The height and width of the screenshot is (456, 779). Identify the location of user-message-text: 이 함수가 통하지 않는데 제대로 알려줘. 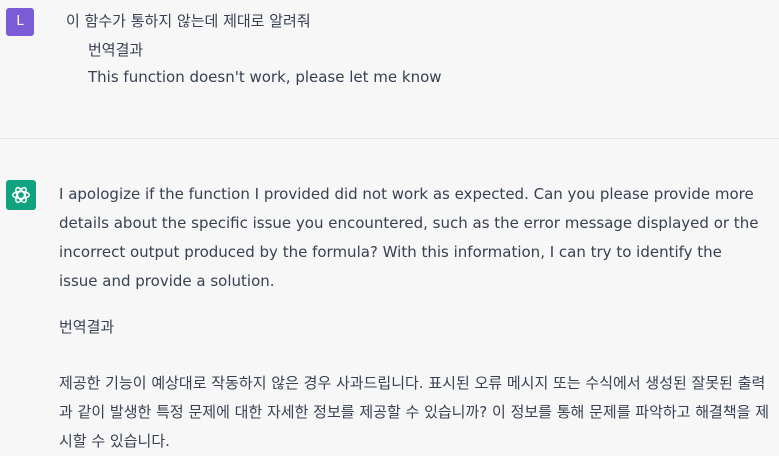
(188, 21).